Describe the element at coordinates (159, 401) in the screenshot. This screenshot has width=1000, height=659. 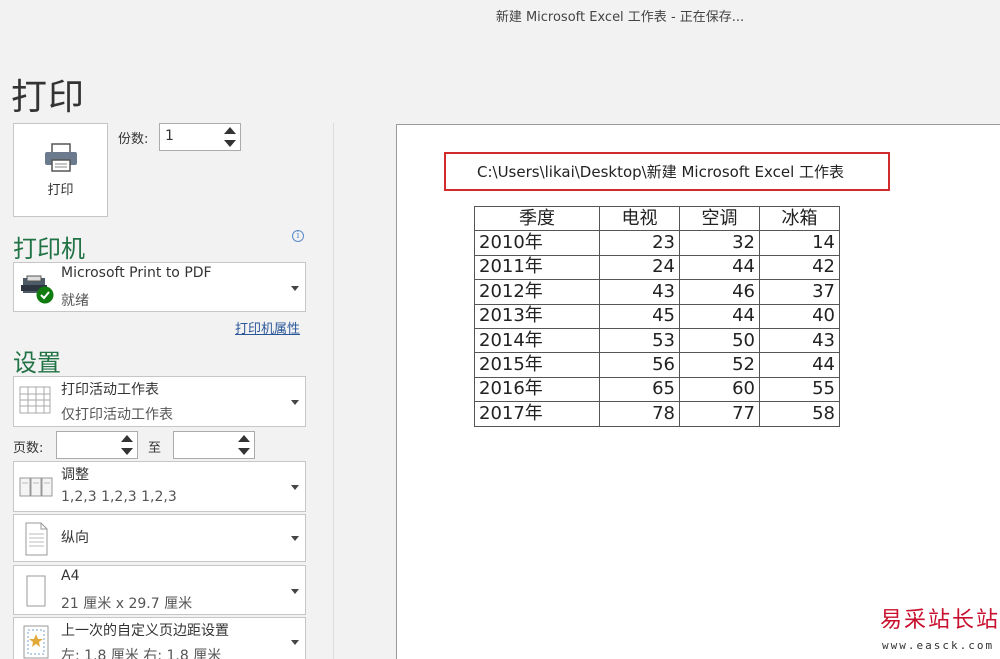
I see `print-what-select: 打印活动工作表 仅打印活动工作表` at that location.